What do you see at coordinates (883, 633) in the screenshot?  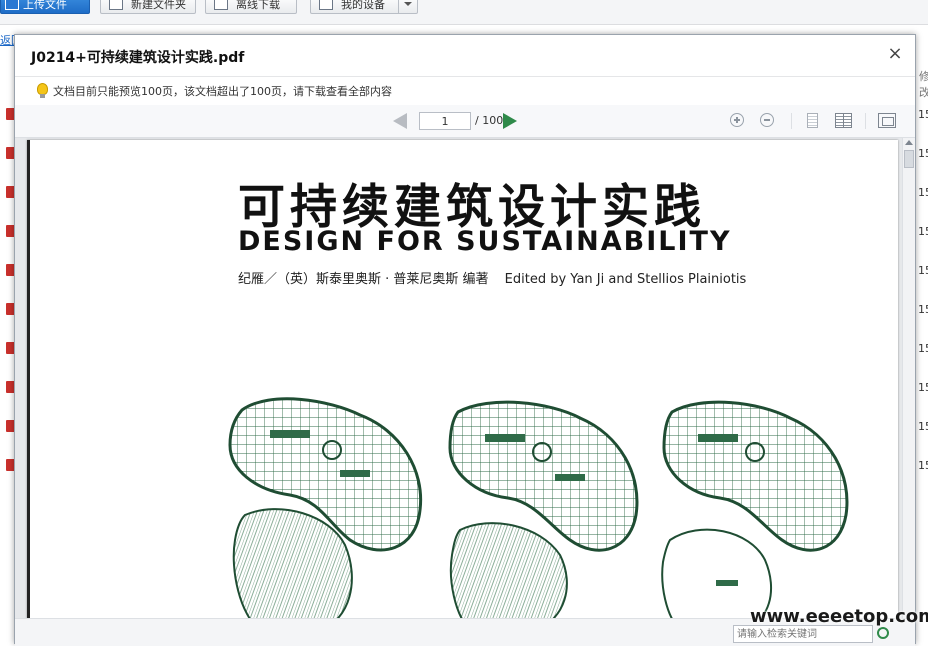 I see `search-icon` at bounding box center [883, 633].